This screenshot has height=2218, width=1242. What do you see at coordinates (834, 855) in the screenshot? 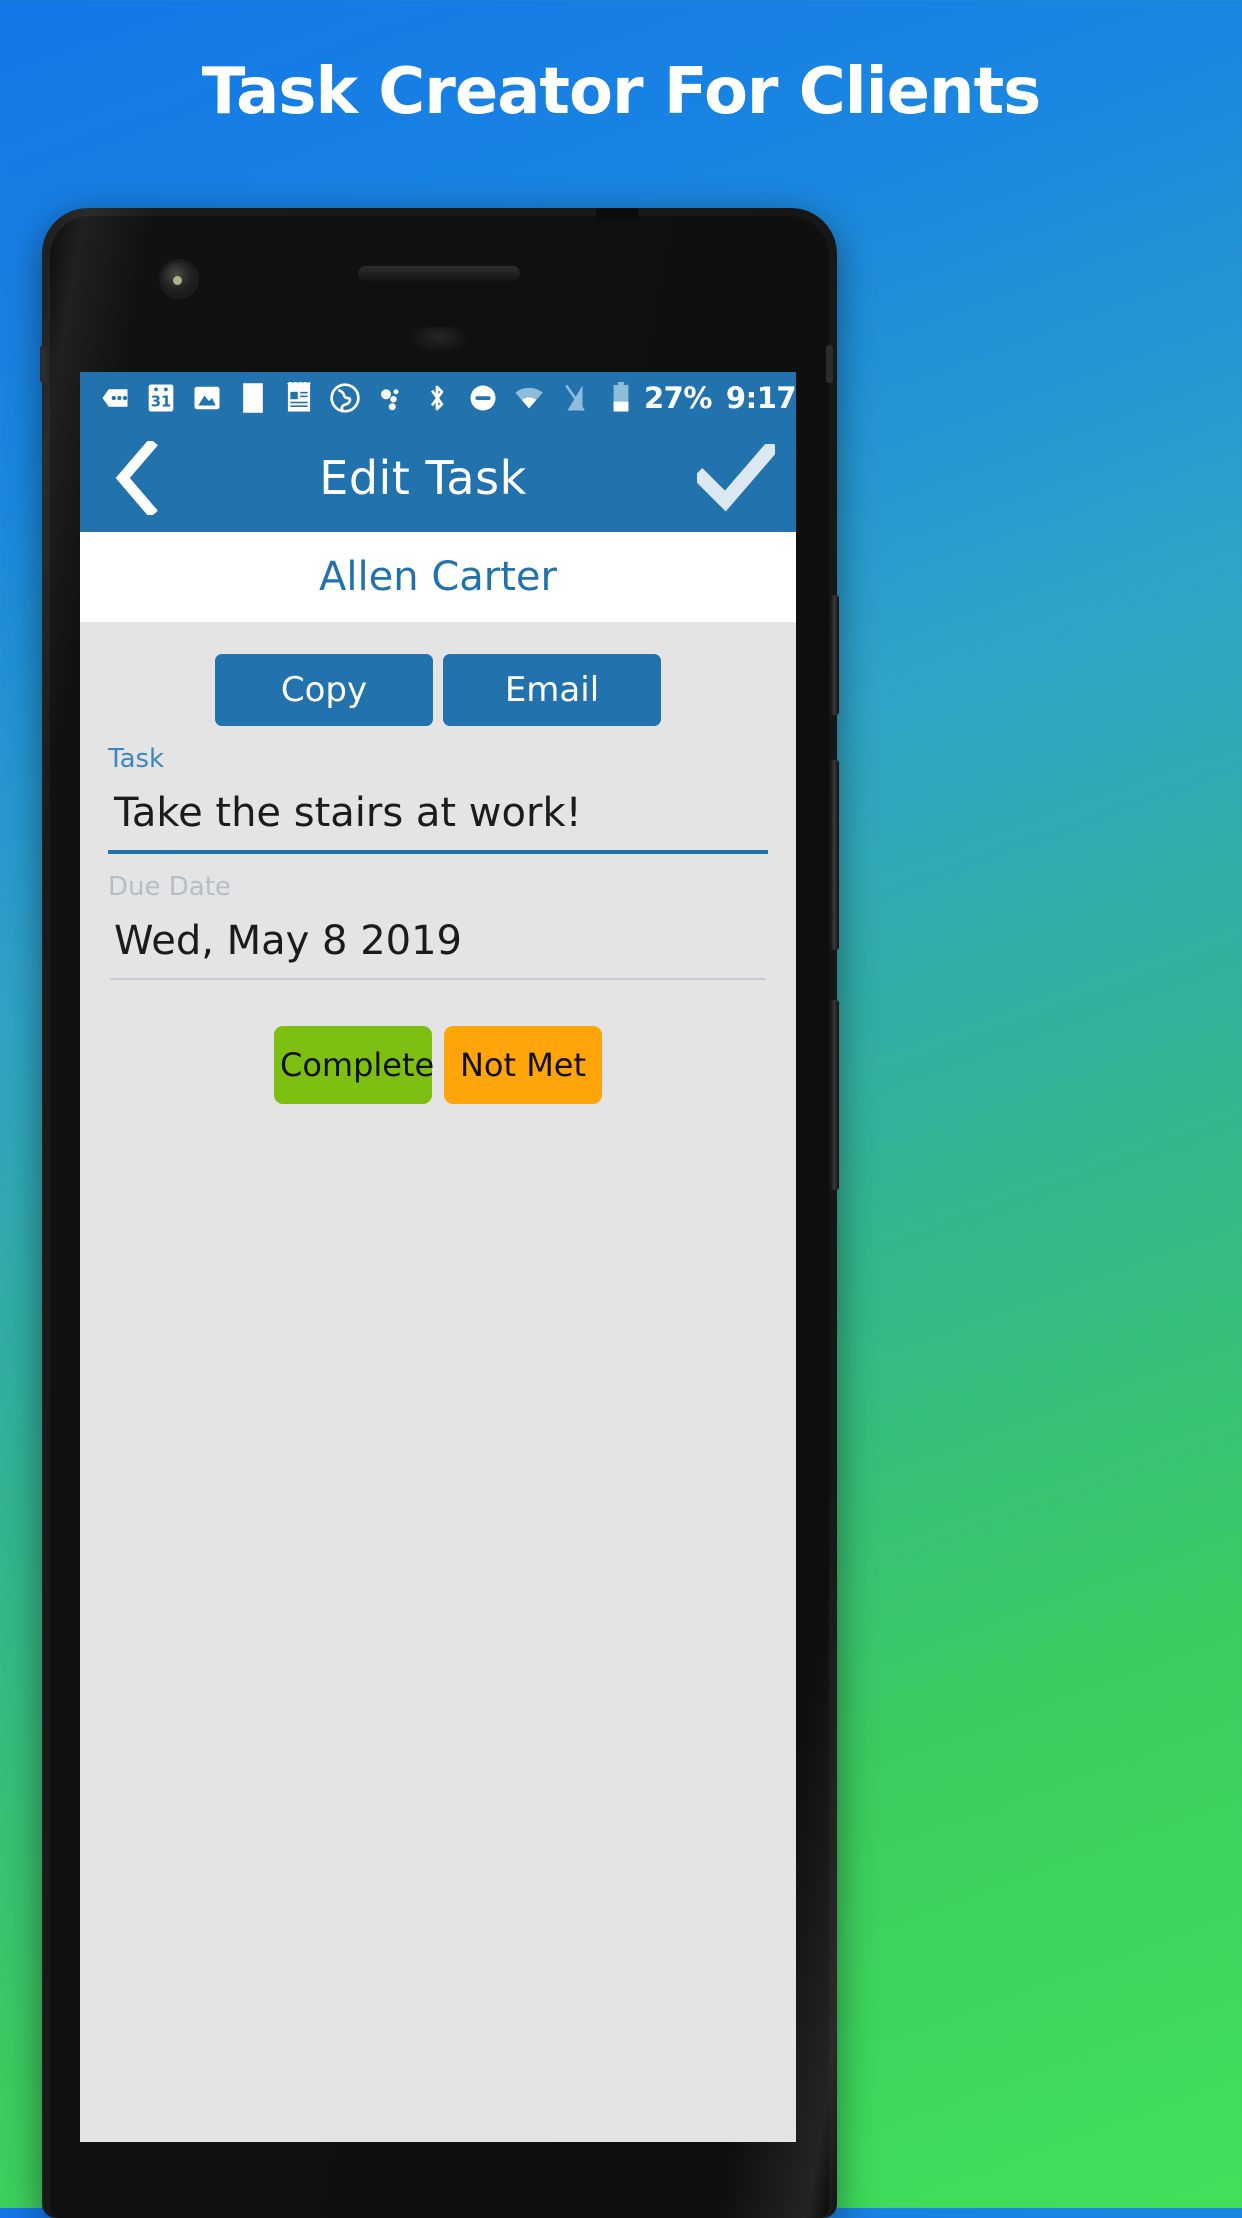
I see `phone-volume-up-button` at bounding box center [834, 855].